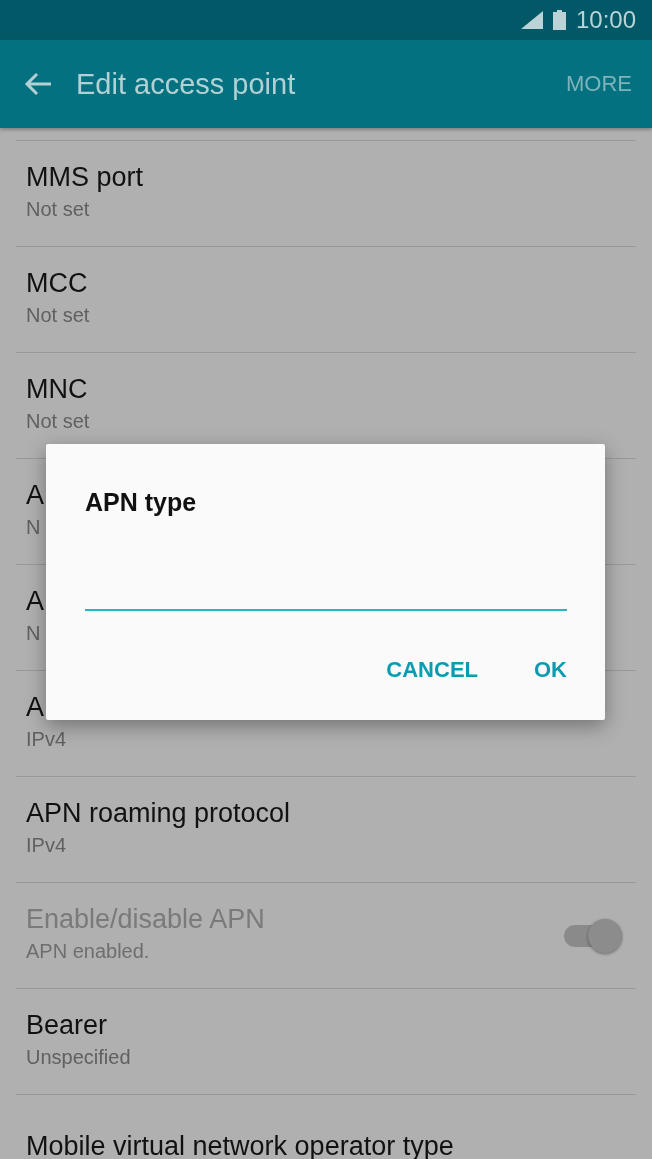  What do you see at coordinates (559, 20) in the screenshot?
I see `battery-icon` at bounding box center [559, 20].